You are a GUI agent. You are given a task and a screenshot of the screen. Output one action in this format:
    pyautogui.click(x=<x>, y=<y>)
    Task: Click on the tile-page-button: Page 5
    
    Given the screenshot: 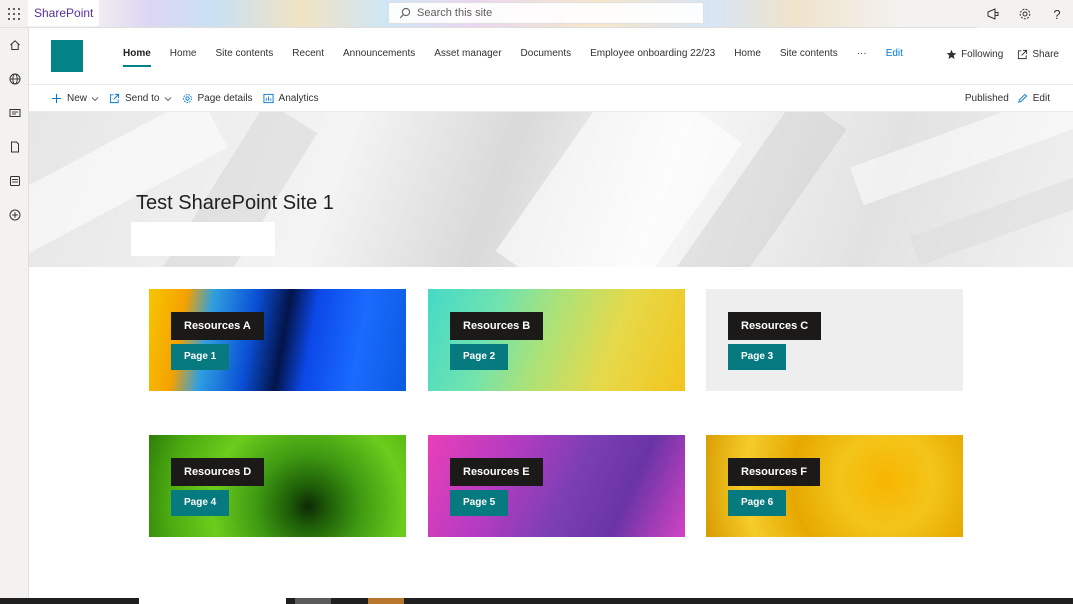 What is the action you would take?
    pyautogui.click(x=479, y=503)
    